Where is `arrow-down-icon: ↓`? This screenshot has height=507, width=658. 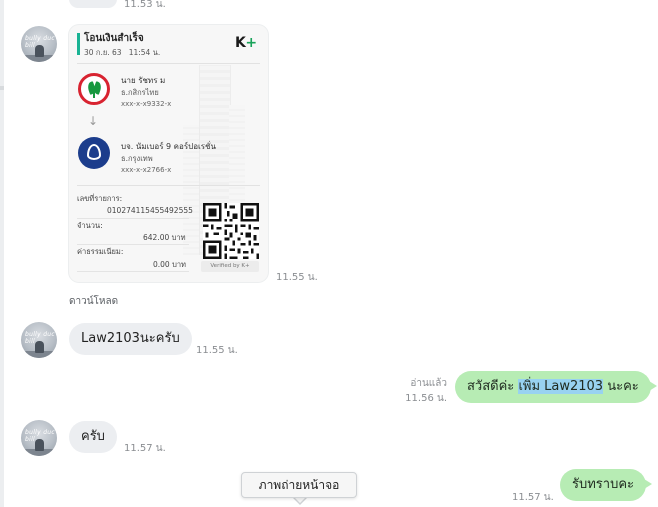 arrow-down-icon: ↓ is located at coordinates (93, 121).